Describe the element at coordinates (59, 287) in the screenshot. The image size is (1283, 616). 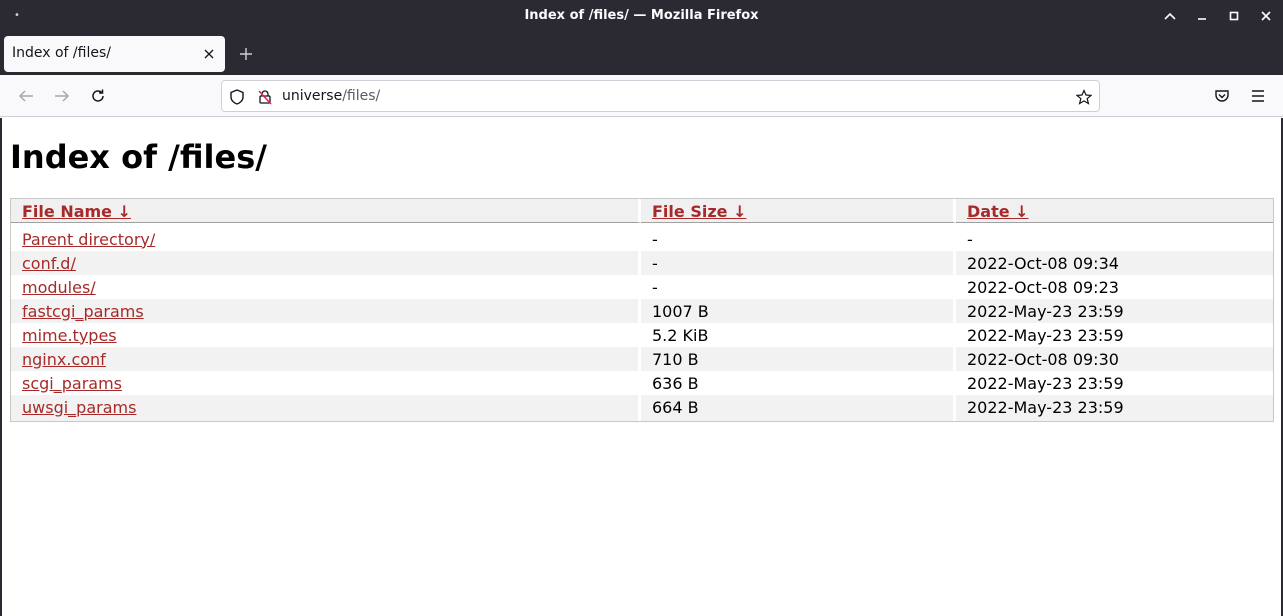
I see `file-link: modules/` at that location.